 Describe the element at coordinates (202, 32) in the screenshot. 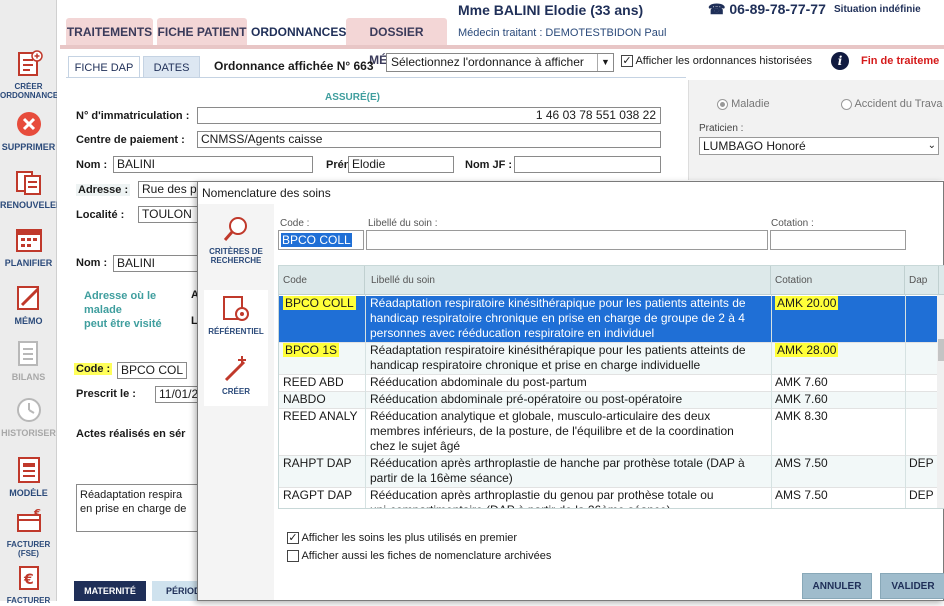

I see `tab-fiche-patient: FICHE PATIENT` at that location.